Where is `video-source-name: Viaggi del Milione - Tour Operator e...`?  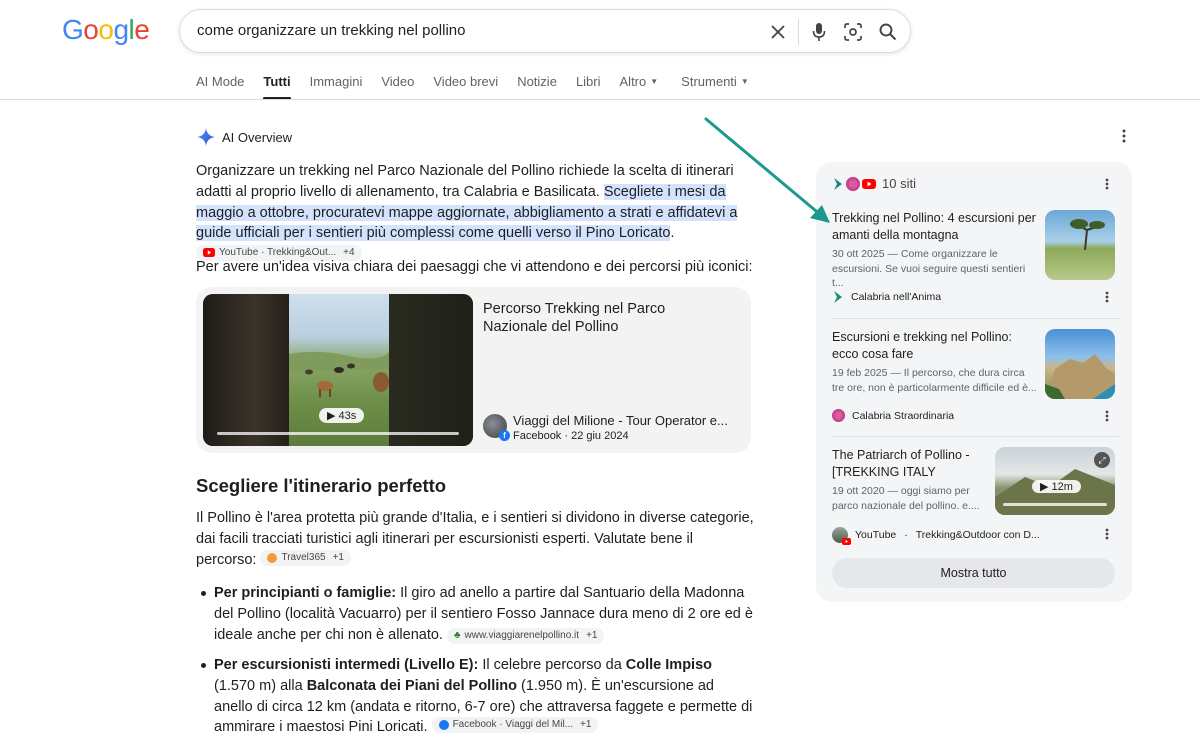
video-source-name: Viaggi del Milione - Tour Operator e... is located at coordinates (620, 420).